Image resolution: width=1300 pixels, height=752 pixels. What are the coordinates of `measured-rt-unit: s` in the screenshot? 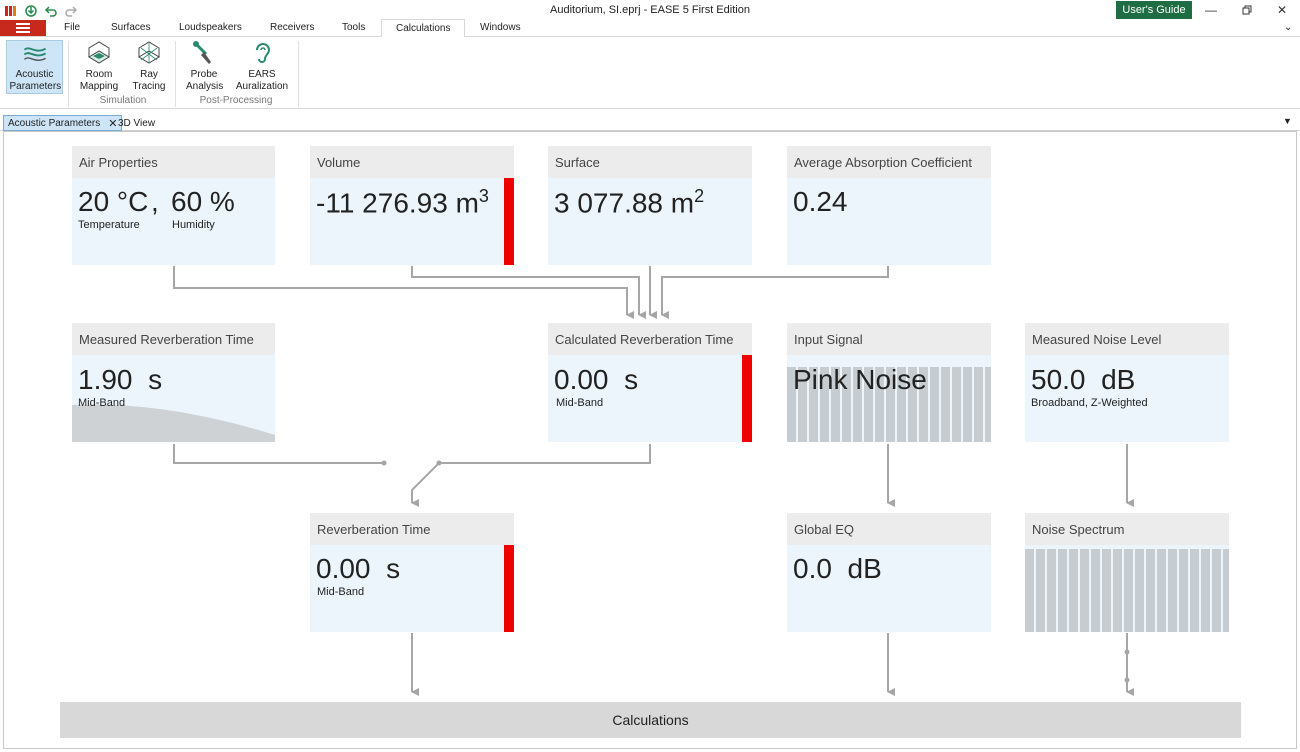 It's located at (155, 379).